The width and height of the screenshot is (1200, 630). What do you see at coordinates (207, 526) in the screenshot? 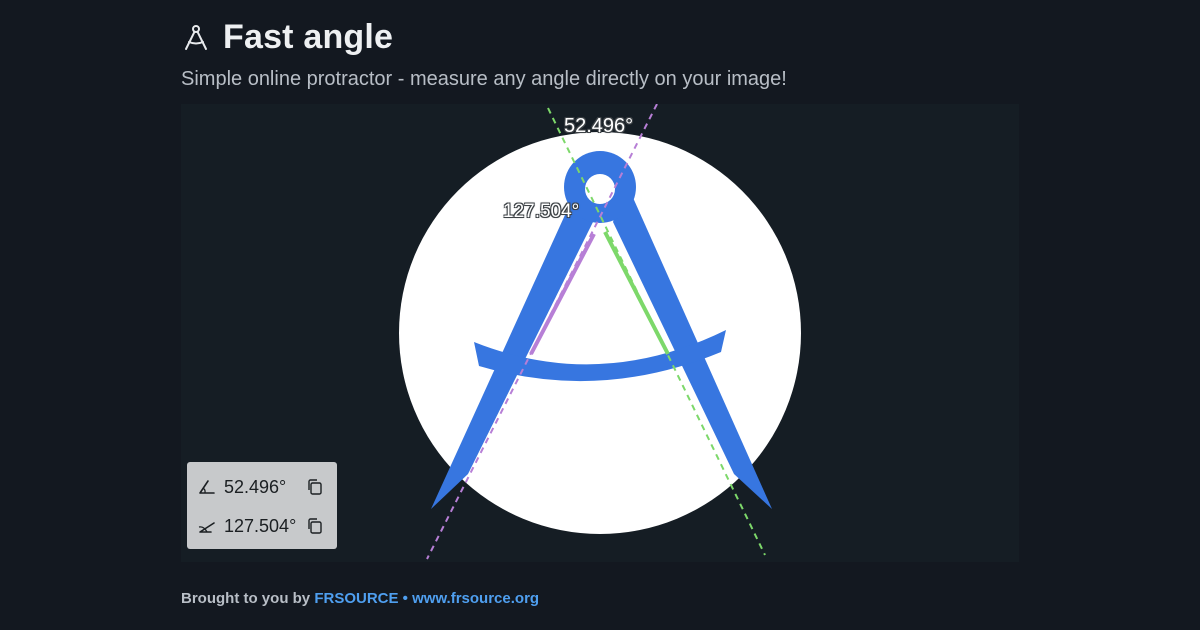
I see `obtuse-angle-icon` at bounding box center [207, 526].